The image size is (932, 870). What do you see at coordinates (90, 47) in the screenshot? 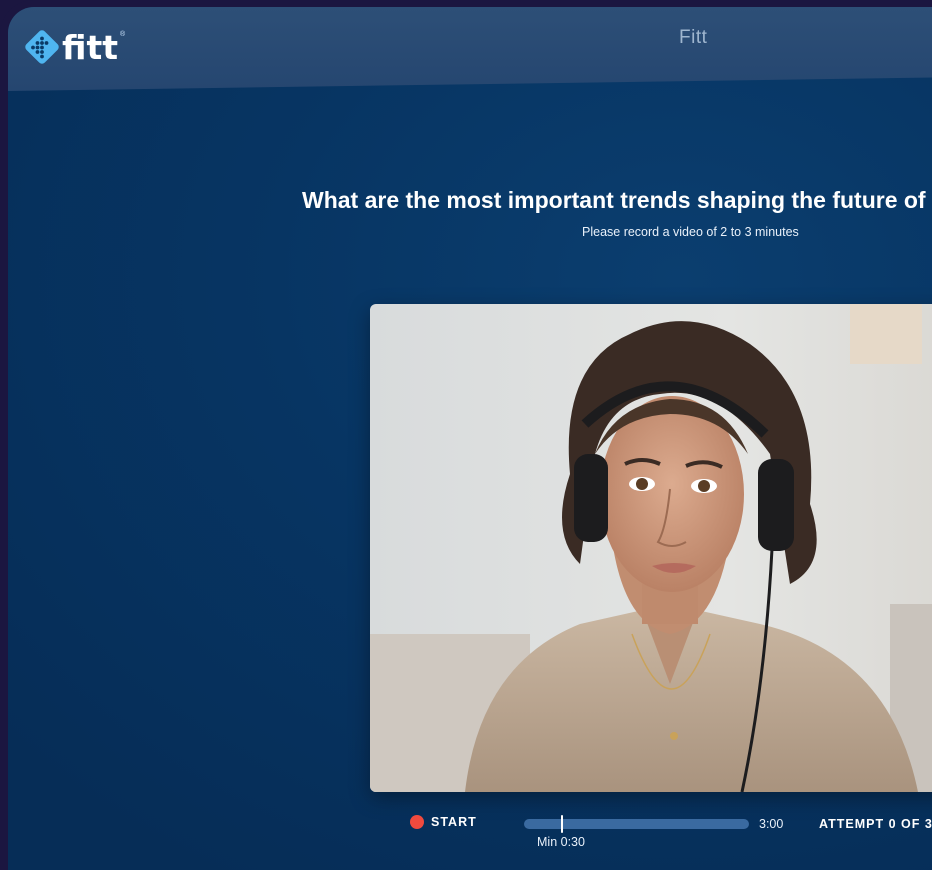
I see `logo-wordmark: fitt` at bounding box center [90, 47].